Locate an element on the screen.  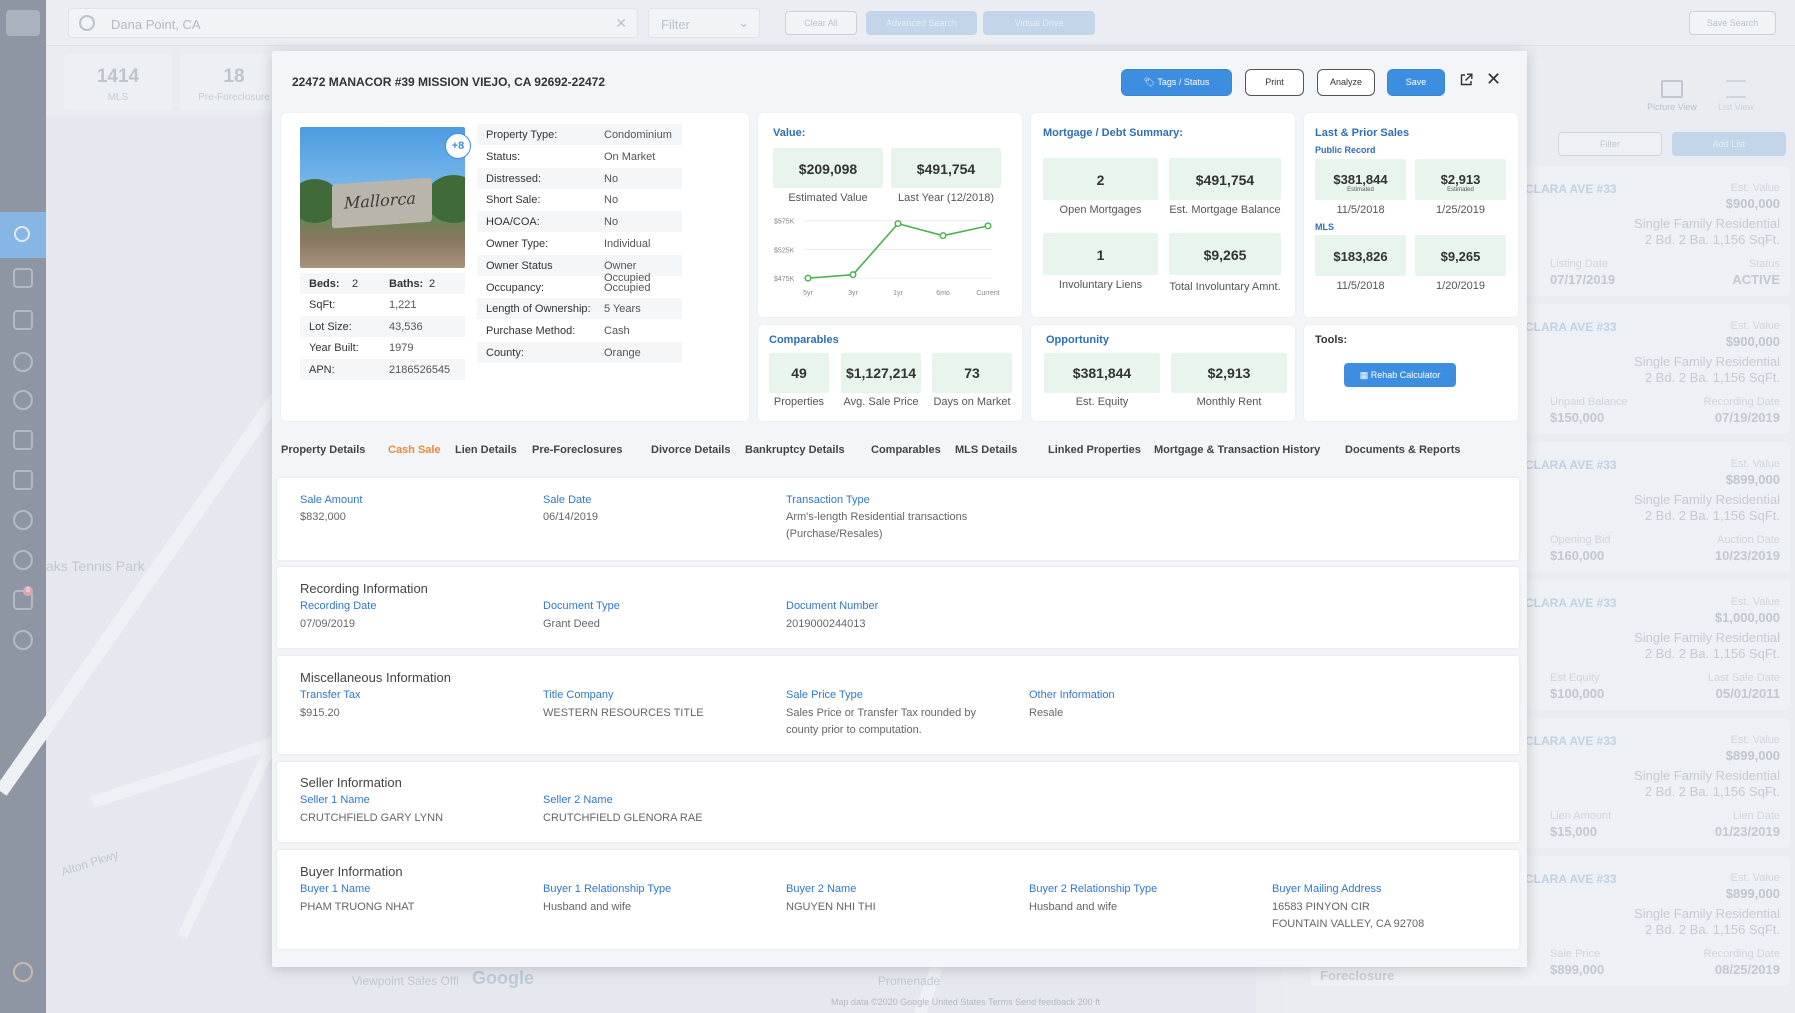
property-field-label: Property Type: is located at coordinates (522, 135).